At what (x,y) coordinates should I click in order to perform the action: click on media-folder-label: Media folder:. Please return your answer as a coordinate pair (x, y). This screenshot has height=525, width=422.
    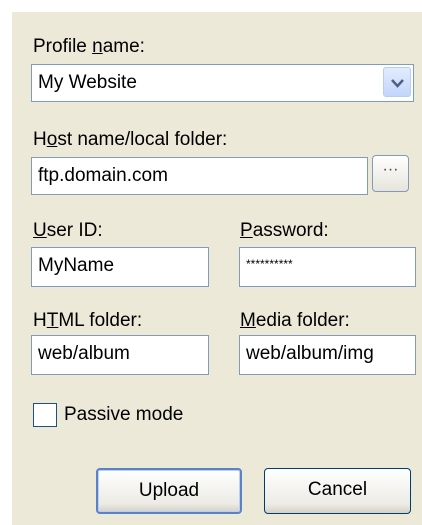
    Looking at the image, I should click on (295, 320).